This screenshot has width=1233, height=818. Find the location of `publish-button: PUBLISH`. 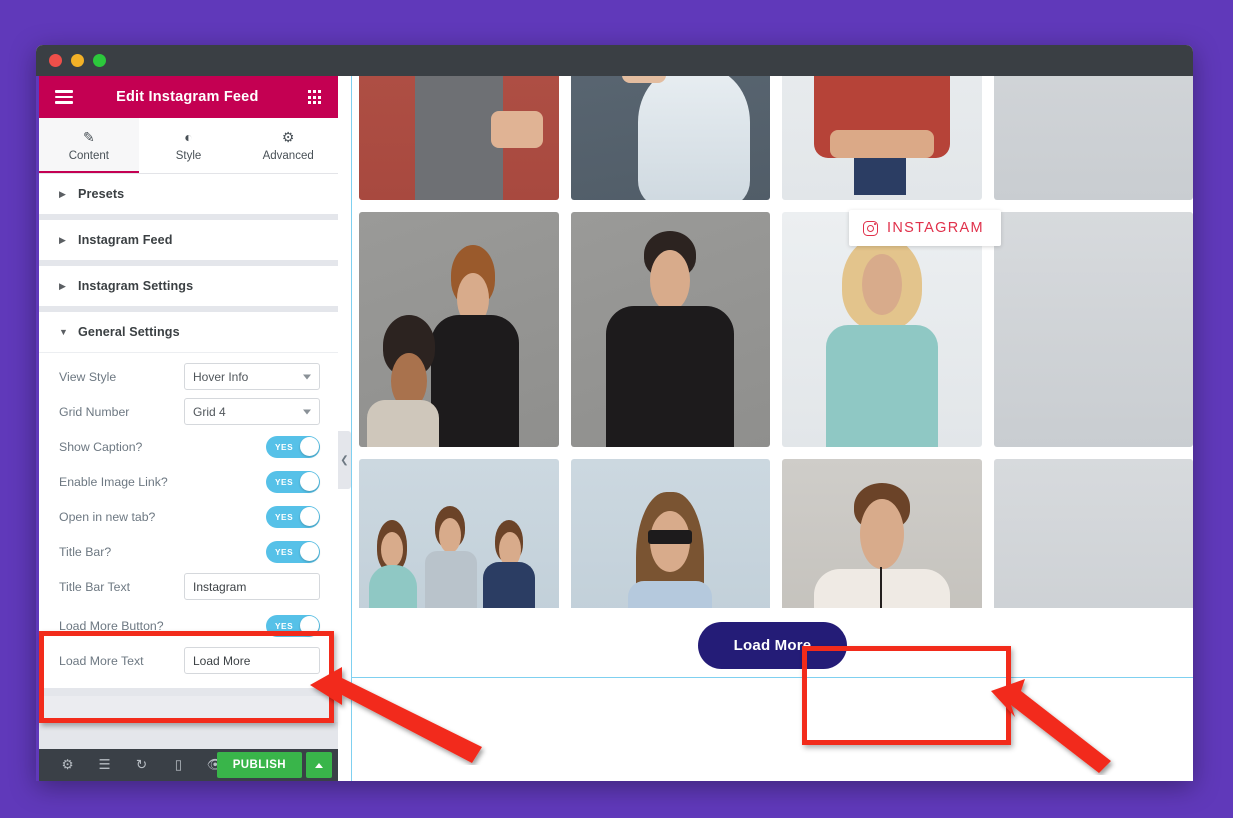

publish-button: PUBLISH is located at coordinates (259, 765).